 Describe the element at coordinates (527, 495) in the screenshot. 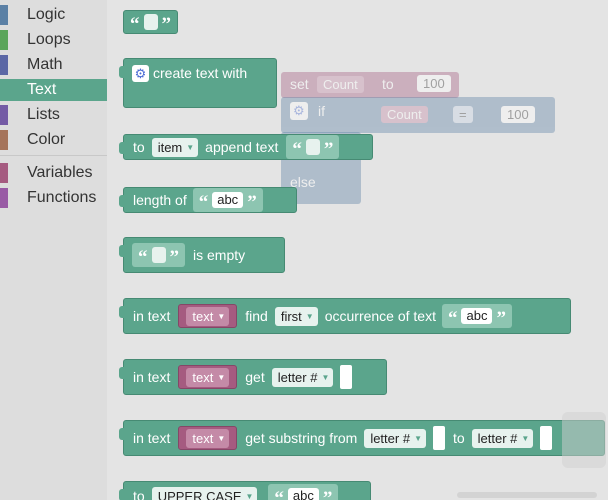

I see `horizontal-scrollbar` at that location.